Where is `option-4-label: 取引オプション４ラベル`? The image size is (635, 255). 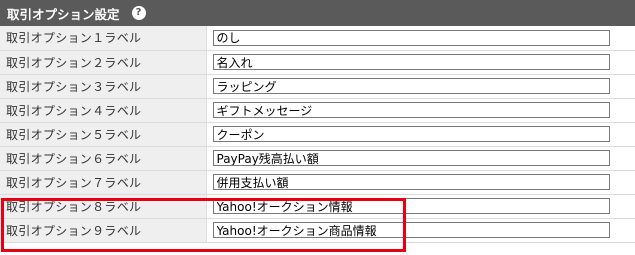
option-4-label: 取引オプション４ラベル is located at coordinates (103, 110).